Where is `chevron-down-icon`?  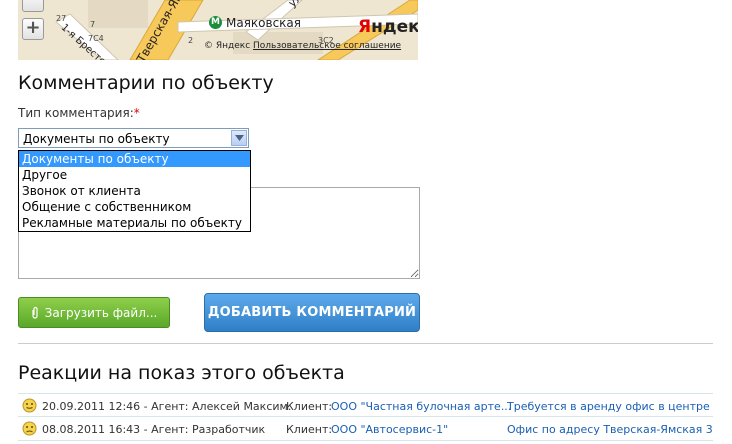
chevron-down-icon is located at coordinates (239, 138).